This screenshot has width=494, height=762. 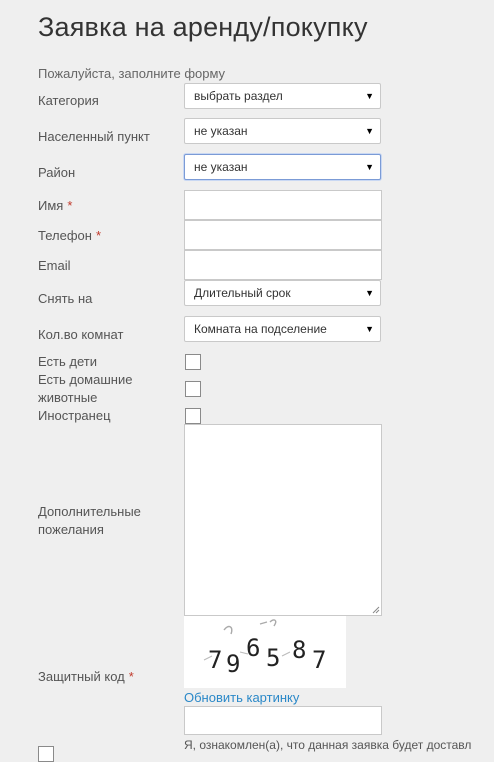 What do you see at coordinates (193, 362) in the screenshot?
I see `children-checkbox` at bounding box center [193, 362].